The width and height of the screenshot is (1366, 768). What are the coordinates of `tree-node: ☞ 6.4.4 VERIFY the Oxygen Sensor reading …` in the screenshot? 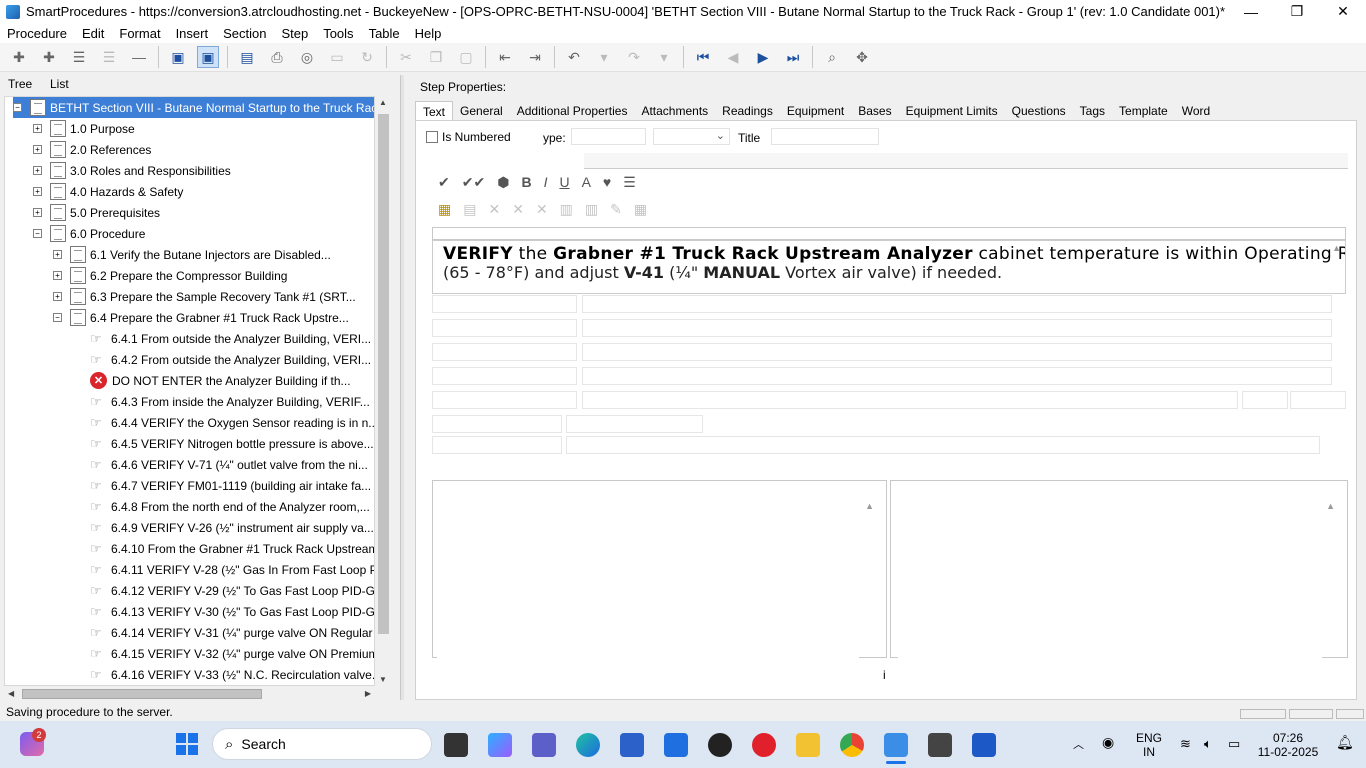 It's located at (223, 422).